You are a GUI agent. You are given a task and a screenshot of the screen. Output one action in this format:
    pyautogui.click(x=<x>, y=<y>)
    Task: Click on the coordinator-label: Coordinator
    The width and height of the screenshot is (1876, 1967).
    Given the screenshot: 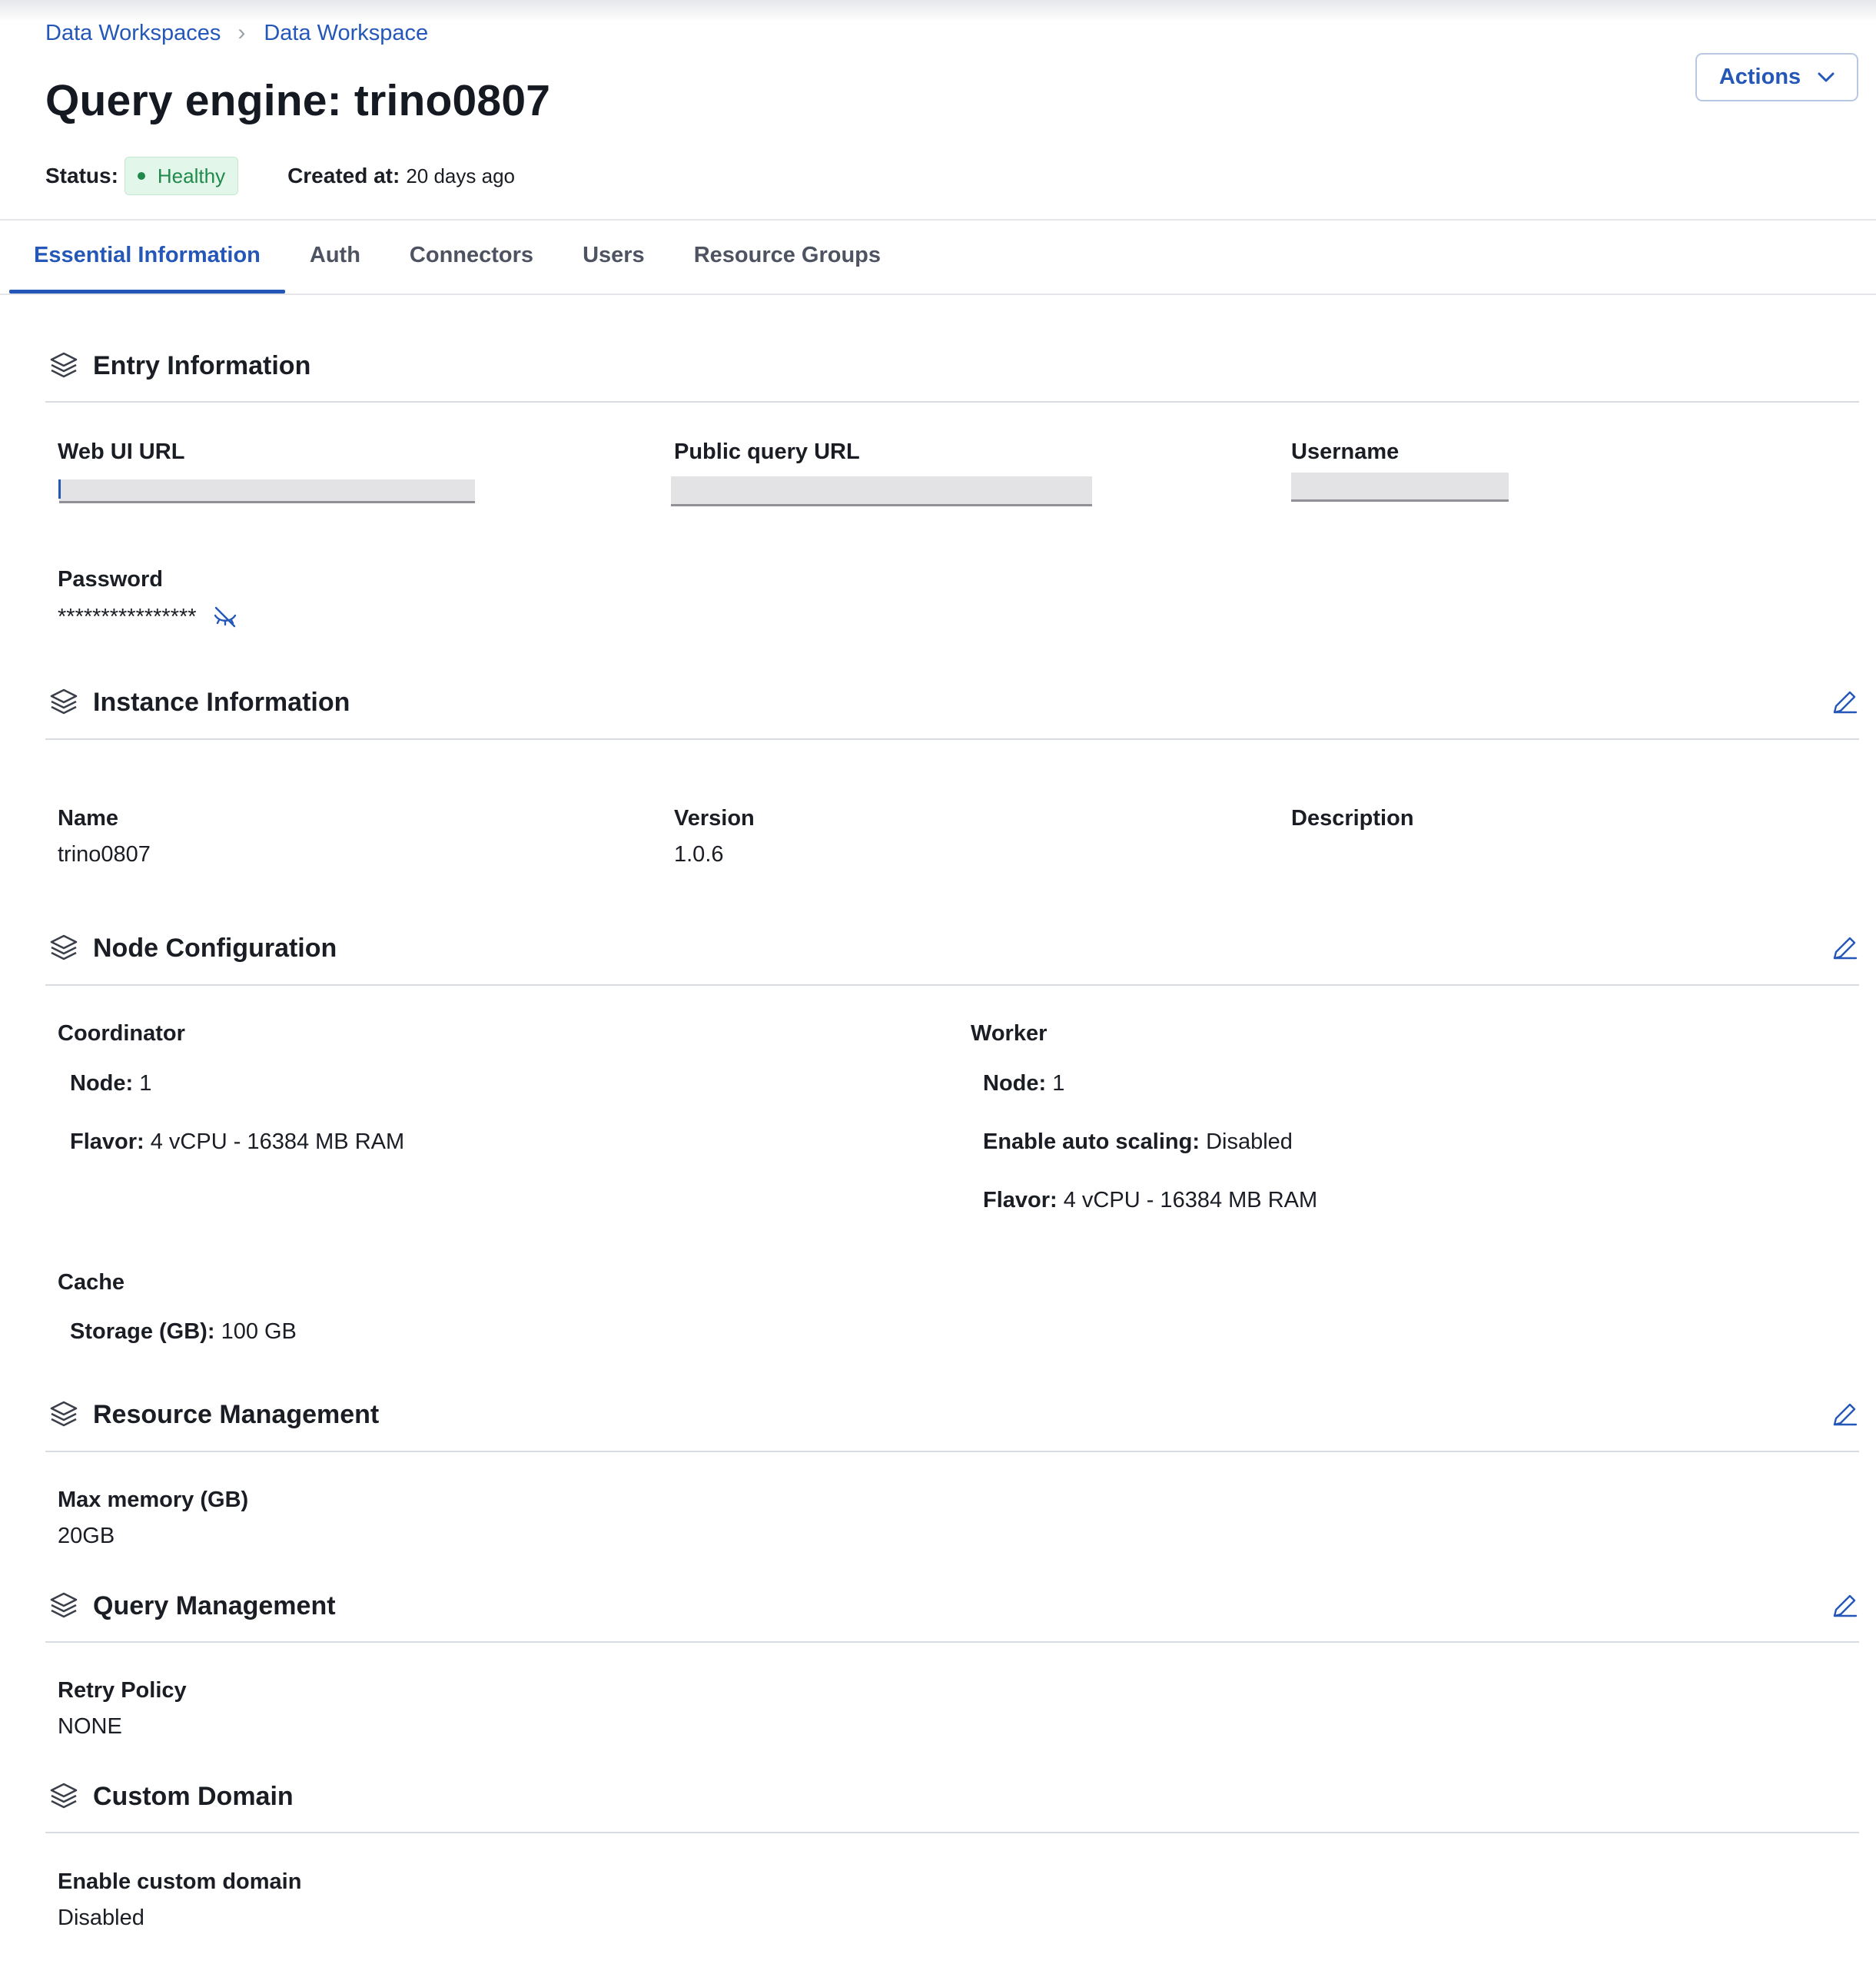 What is the action you would take?
    pyautogui.click(x=121, y=1033)
    